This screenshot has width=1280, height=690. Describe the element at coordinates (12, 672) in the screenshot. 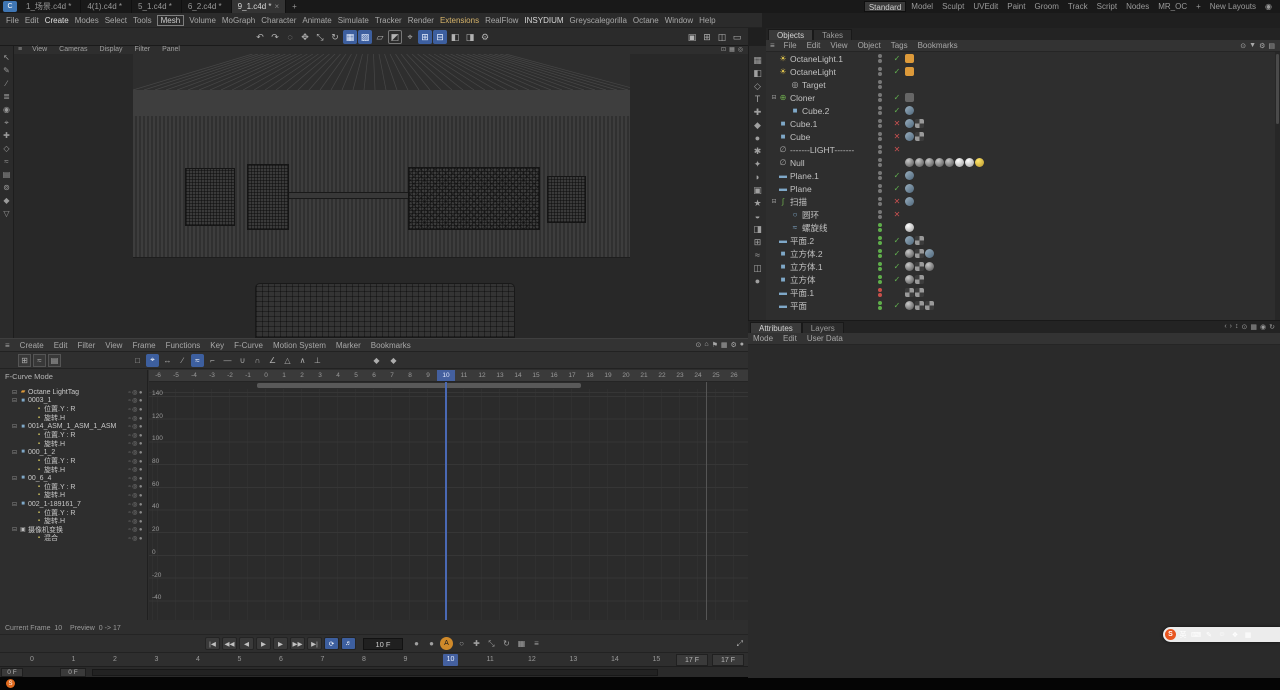

I see `start-frame-field: 0 F` at that location.